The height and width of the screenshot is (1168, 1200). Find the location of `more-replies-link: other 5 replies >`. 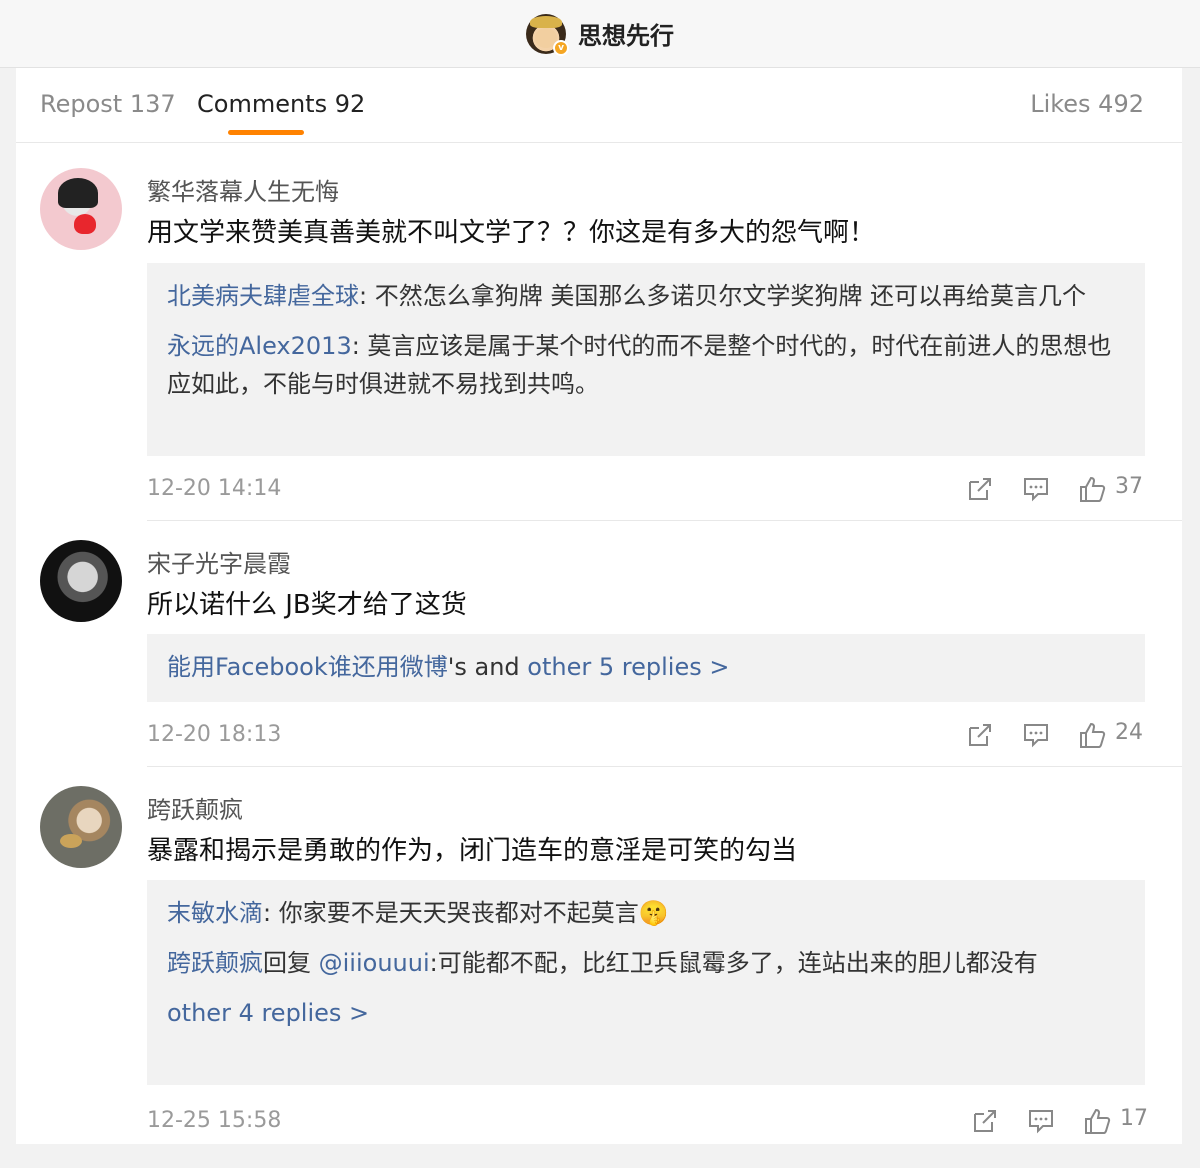

more-replies-link: other 5 replies > is located at coordinates (628, 667).